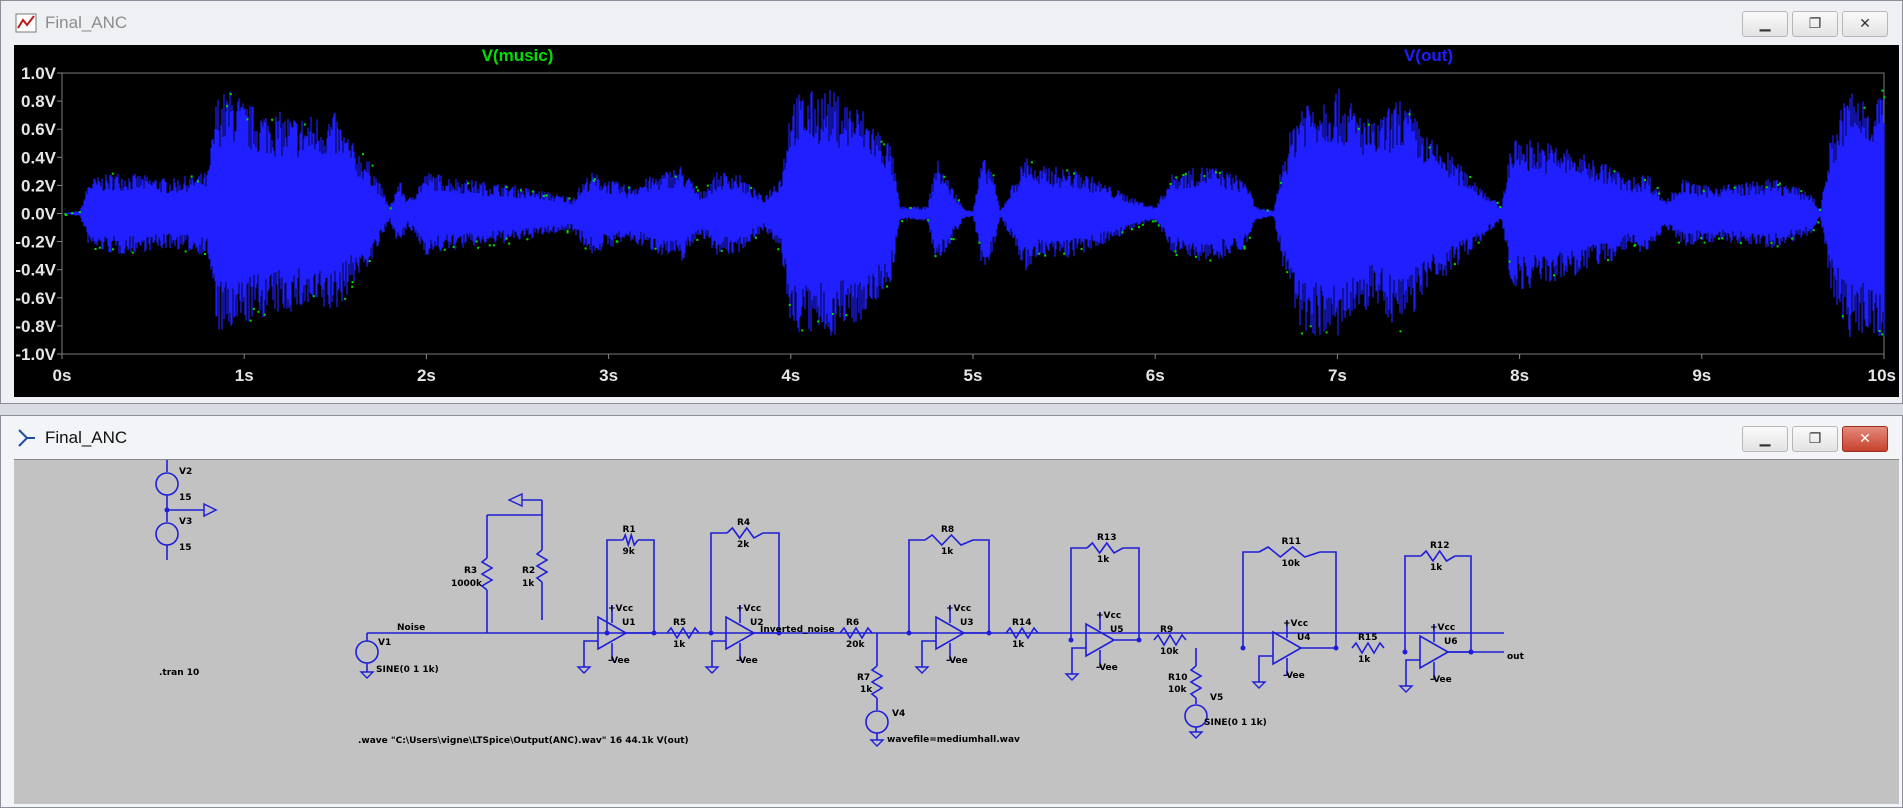 This screenshot has height=808, width=1903. What do you see at coordinates (86, 437) in the screenshot?
I see `window-title: Final_ANC` at bounding box center [86, 437].